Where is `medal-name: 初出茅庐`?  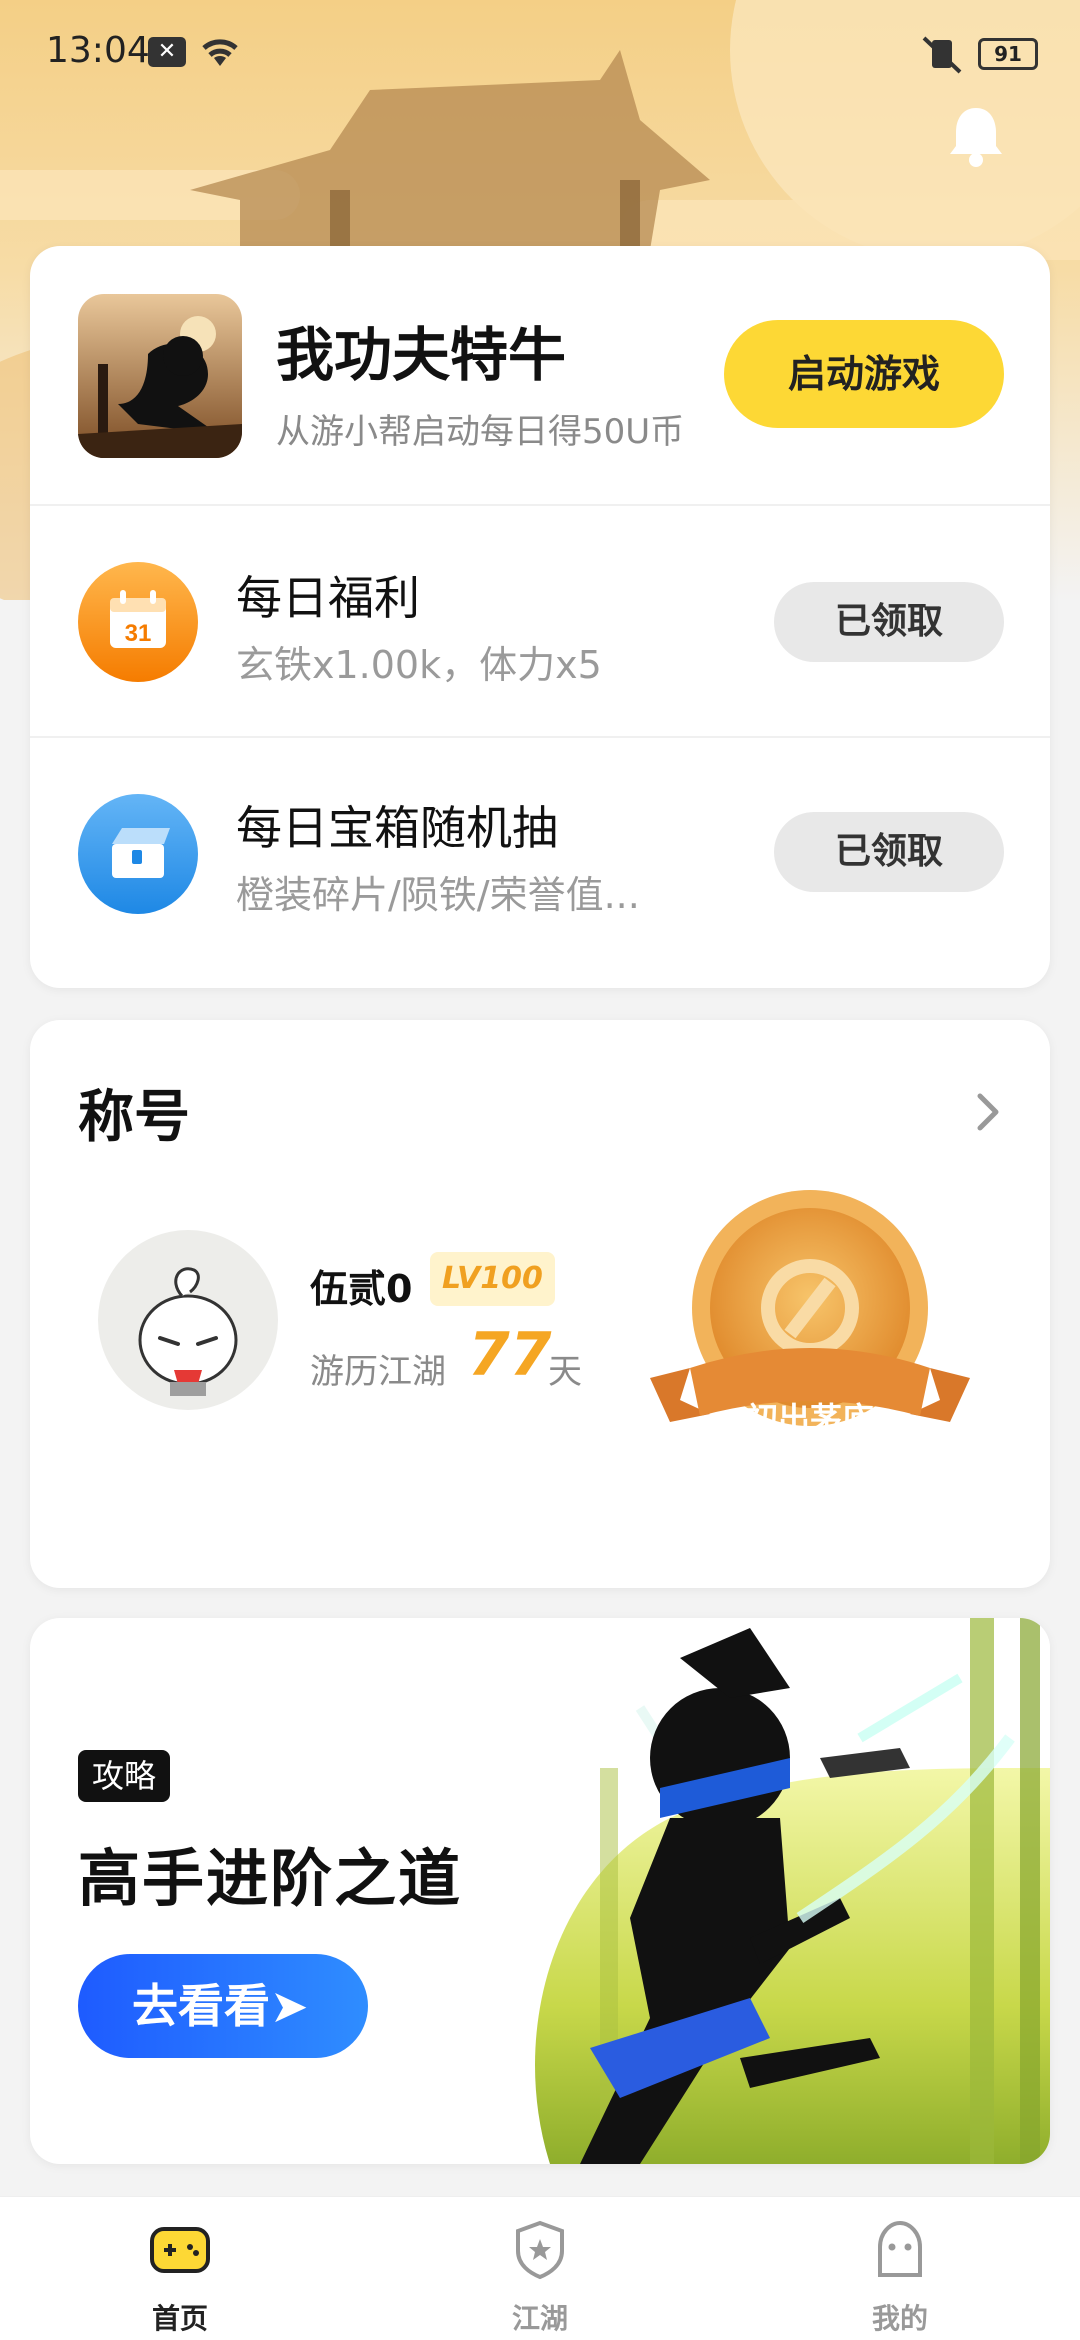 medal-name: 初出茅庐 is located at coordinates (809, 1419).